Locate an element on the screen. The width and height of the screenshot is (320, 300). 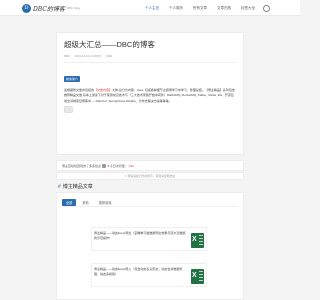
article-views: 1364 is located at coordinates (109, 56).